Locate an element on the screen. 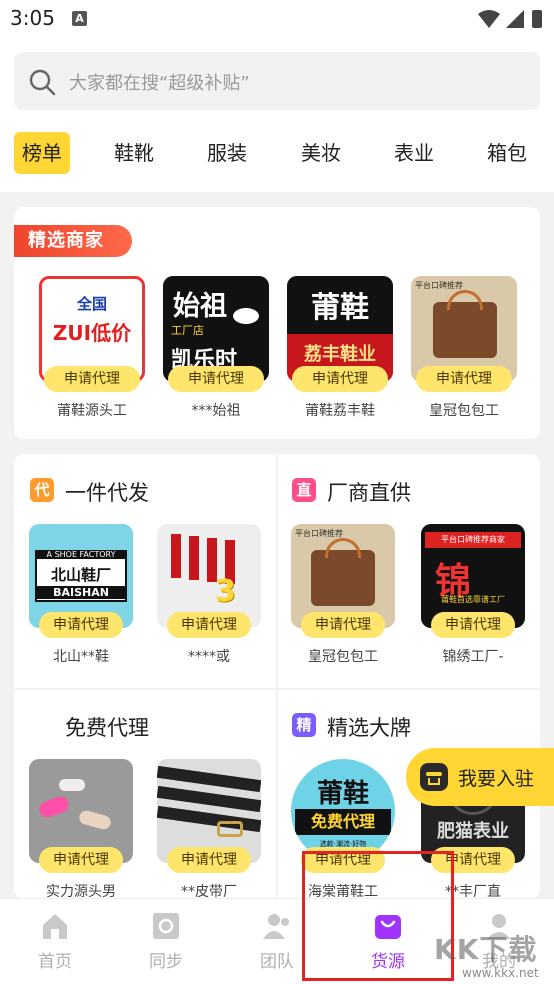 The width and height of the screenshot is (554, 984). product-card: 平台口碑推荐商家 锦 莆鞋首选靠谱工厂 申请代理 锦绣工厂- is located at coordinates (473, 594).